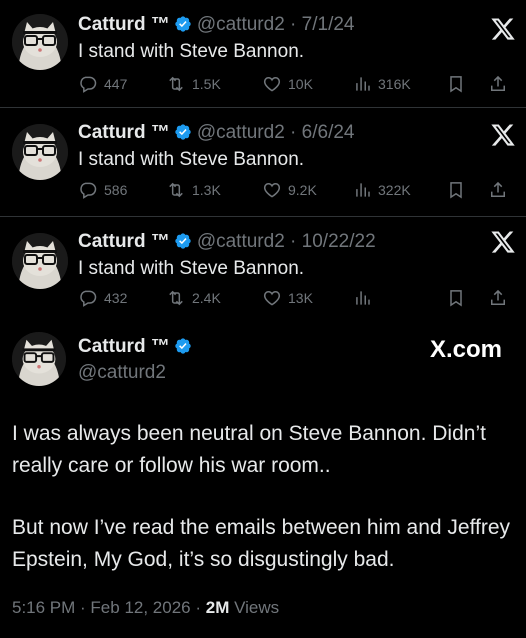  What do you see at coordinates (102, 298) in the screenshot?
I see `reply-button: 432` at bounding box center [102, 298].